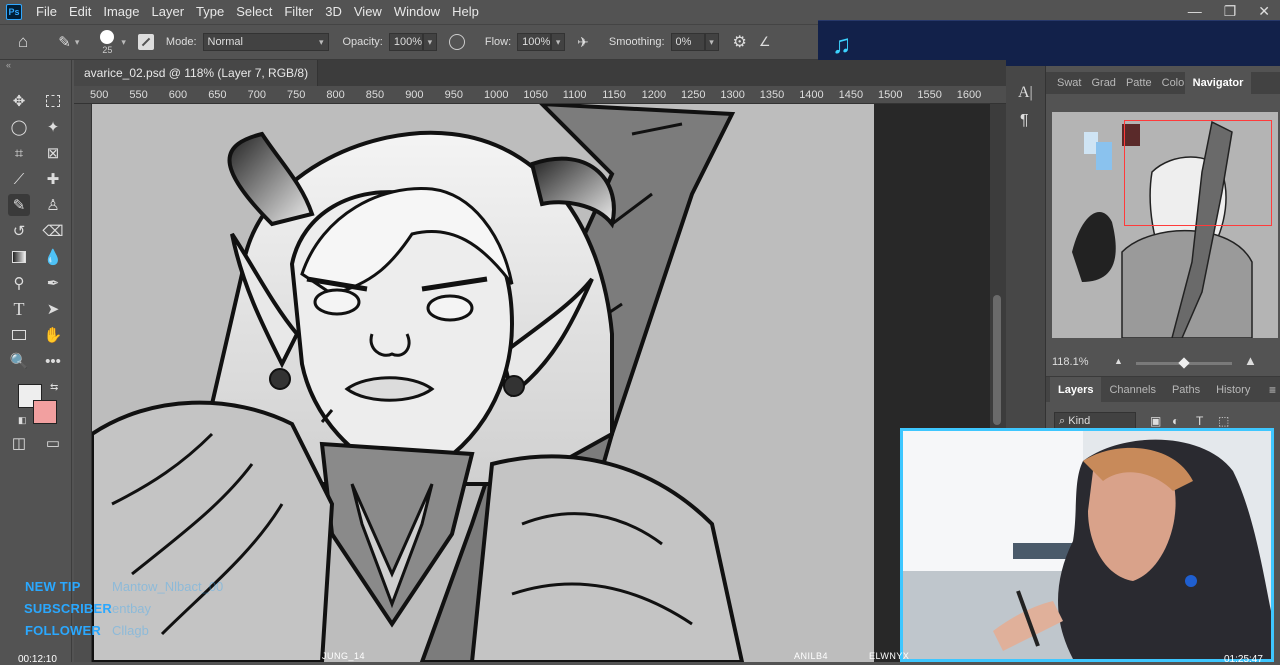 The image size is (1280, 665). I want to click on menu-help: Help, so click(465, 12).